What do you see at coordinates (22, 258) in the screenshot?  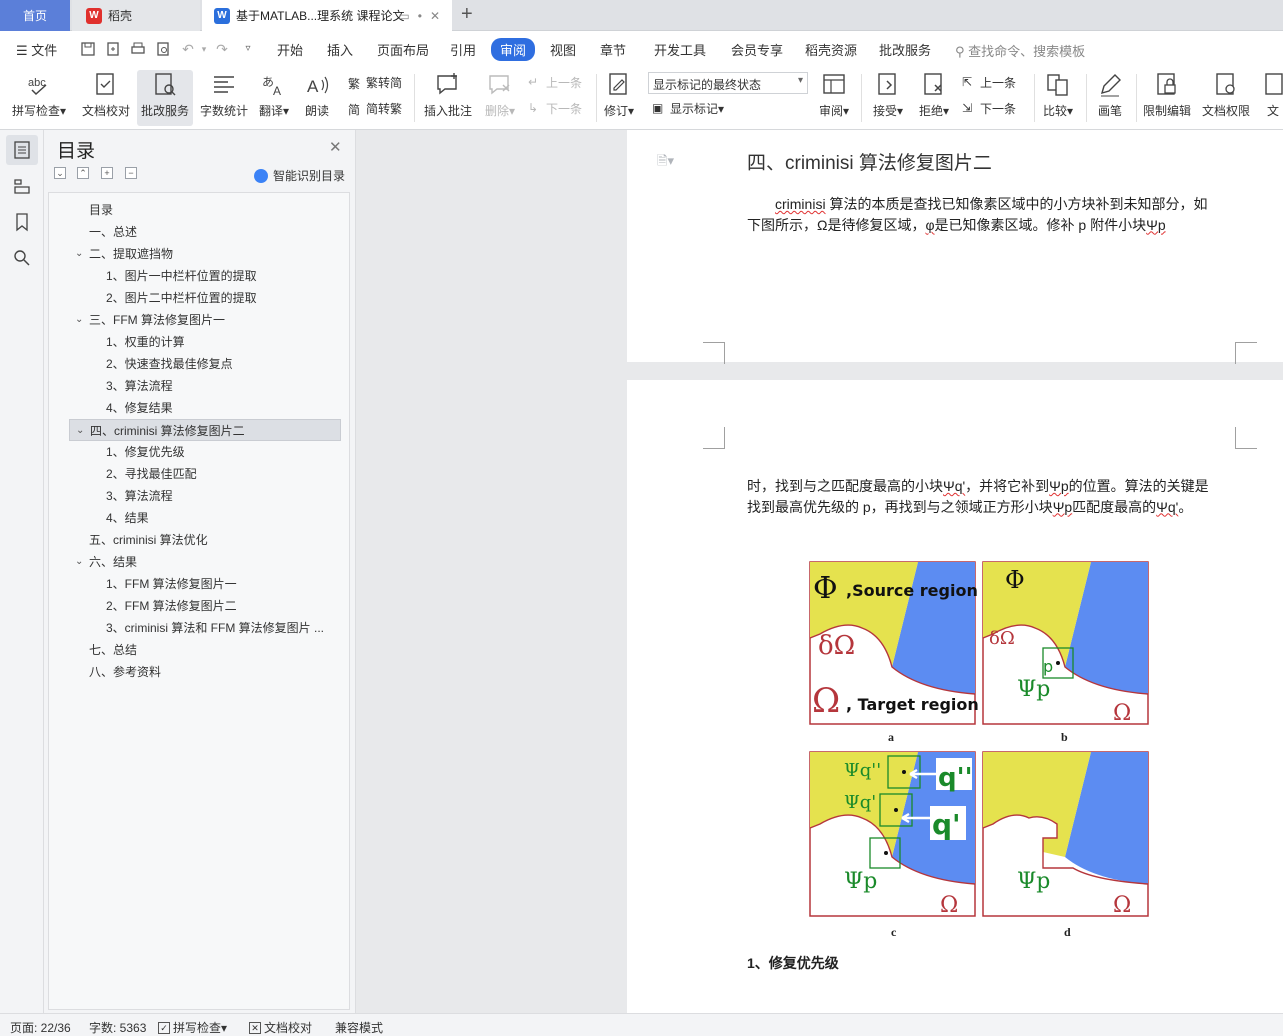 I see `find-icon` at bounding box center [22, 258].